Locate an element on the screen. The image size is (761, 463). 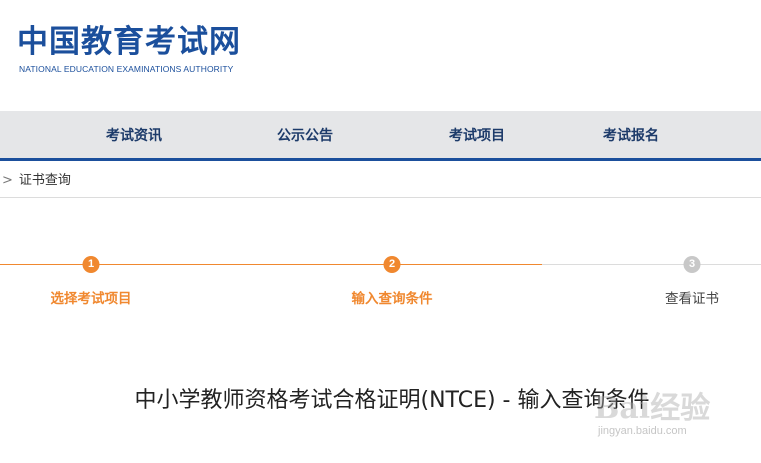
progress-line-remaining is located at coordinates (651, 264).